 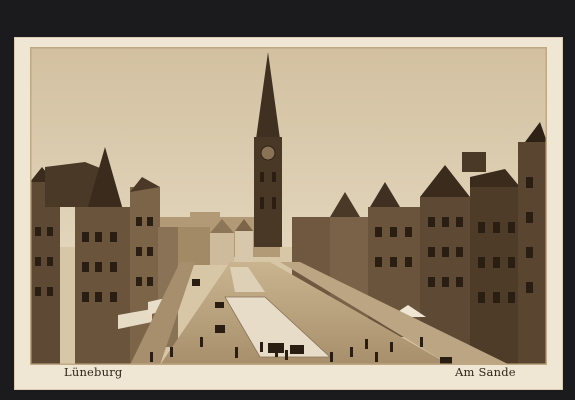 What do you see at coordinates (485, 372) in the screenshot?
I see `caption-location: Am Sande` at bounding box center [485, 372].